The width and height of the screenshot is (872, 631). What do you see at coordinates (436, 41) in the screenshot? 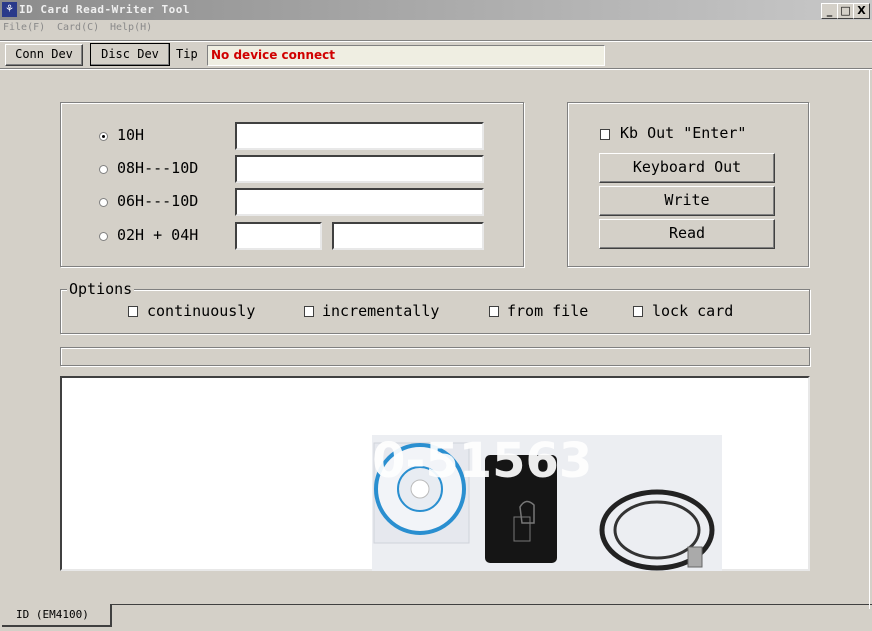
I see `menu-separator` at bounding box center [436, 41].